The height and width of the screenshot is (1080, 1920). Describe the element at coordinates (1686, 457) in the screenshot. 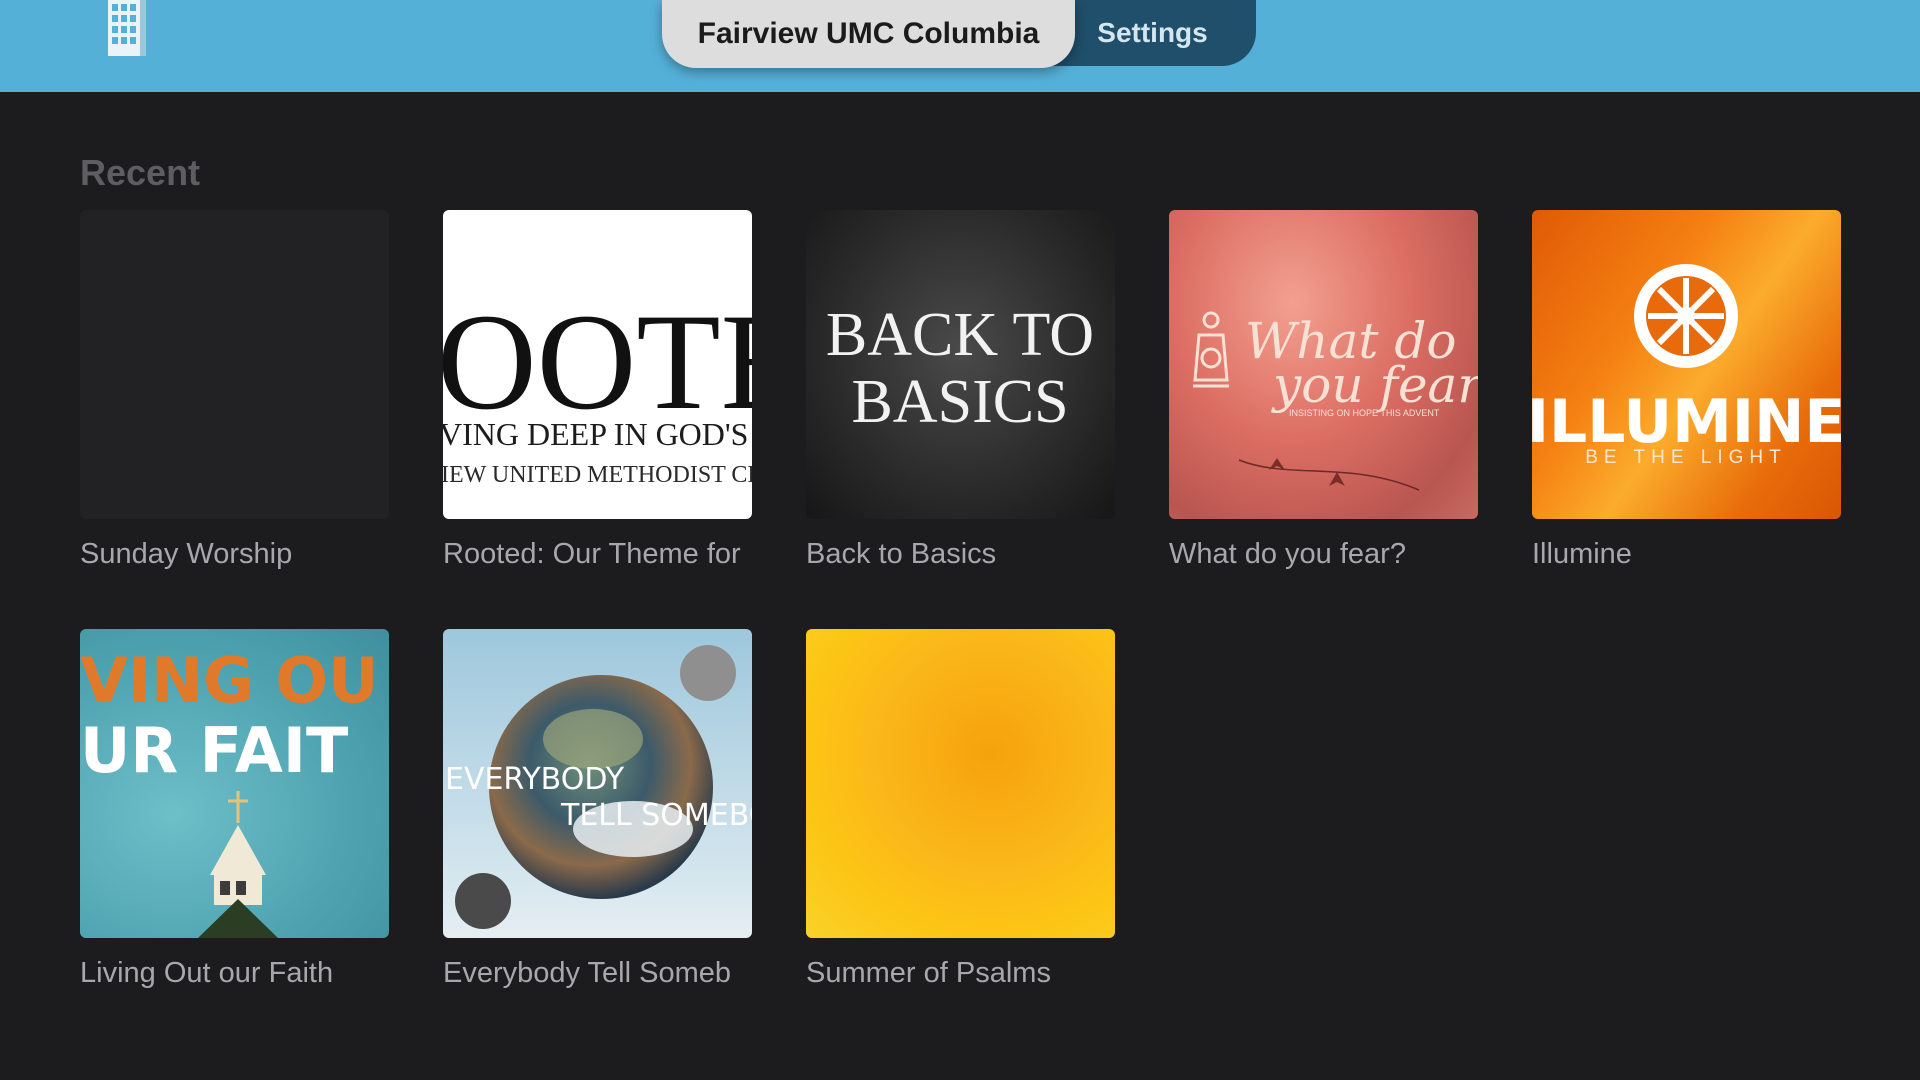

I see `artwork-text: BE THE LIGHT` at that location.